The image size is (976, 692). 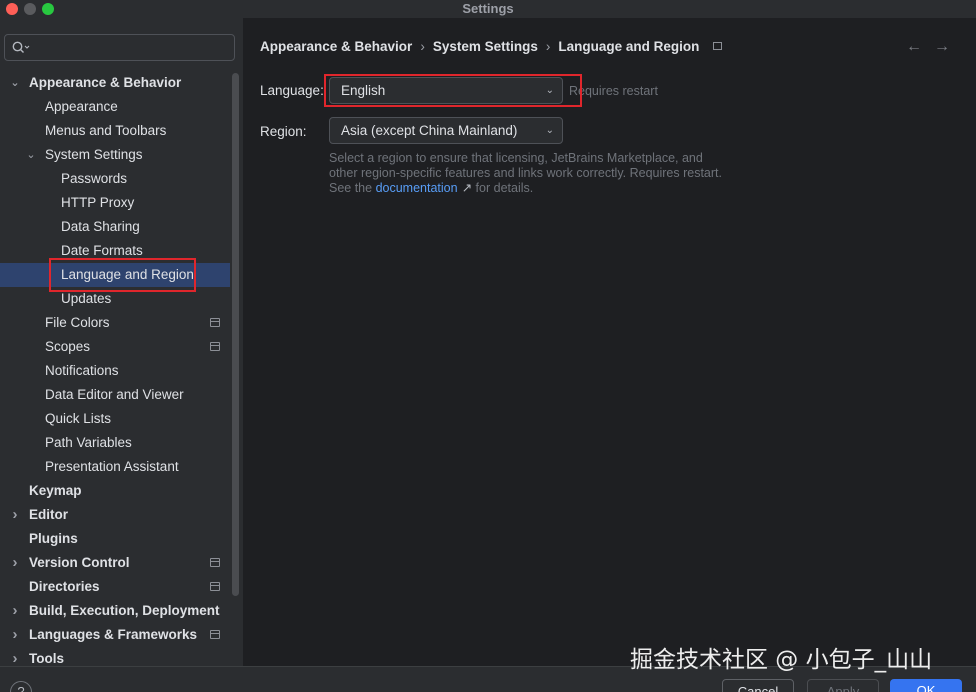 What do you see at coordinates (112, 466) in the screenshot?
I see `sidebar-item-label: Presentation Assistant` at bounding box center [112, 466].